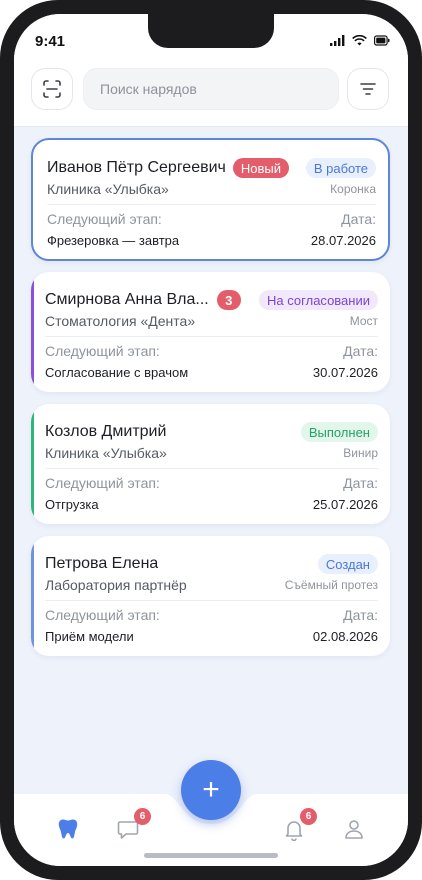 This screenshot has height=880, width=422. Describe the element at coordinates (347, 564) in the screenshot. I see `status-badge: Создан` at that location.